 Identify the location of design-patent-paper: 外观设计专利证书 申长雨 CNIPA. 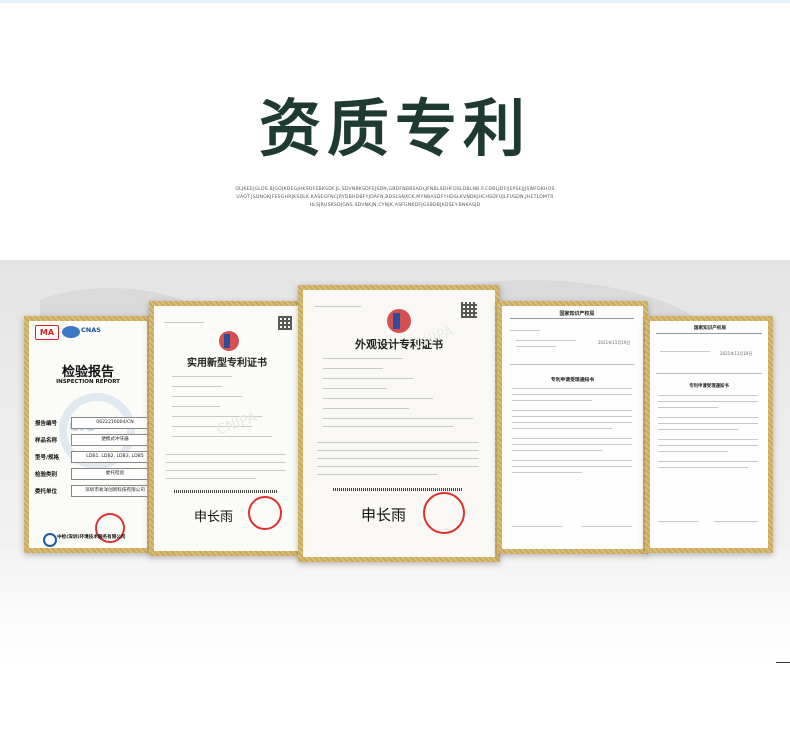
(399, 423).